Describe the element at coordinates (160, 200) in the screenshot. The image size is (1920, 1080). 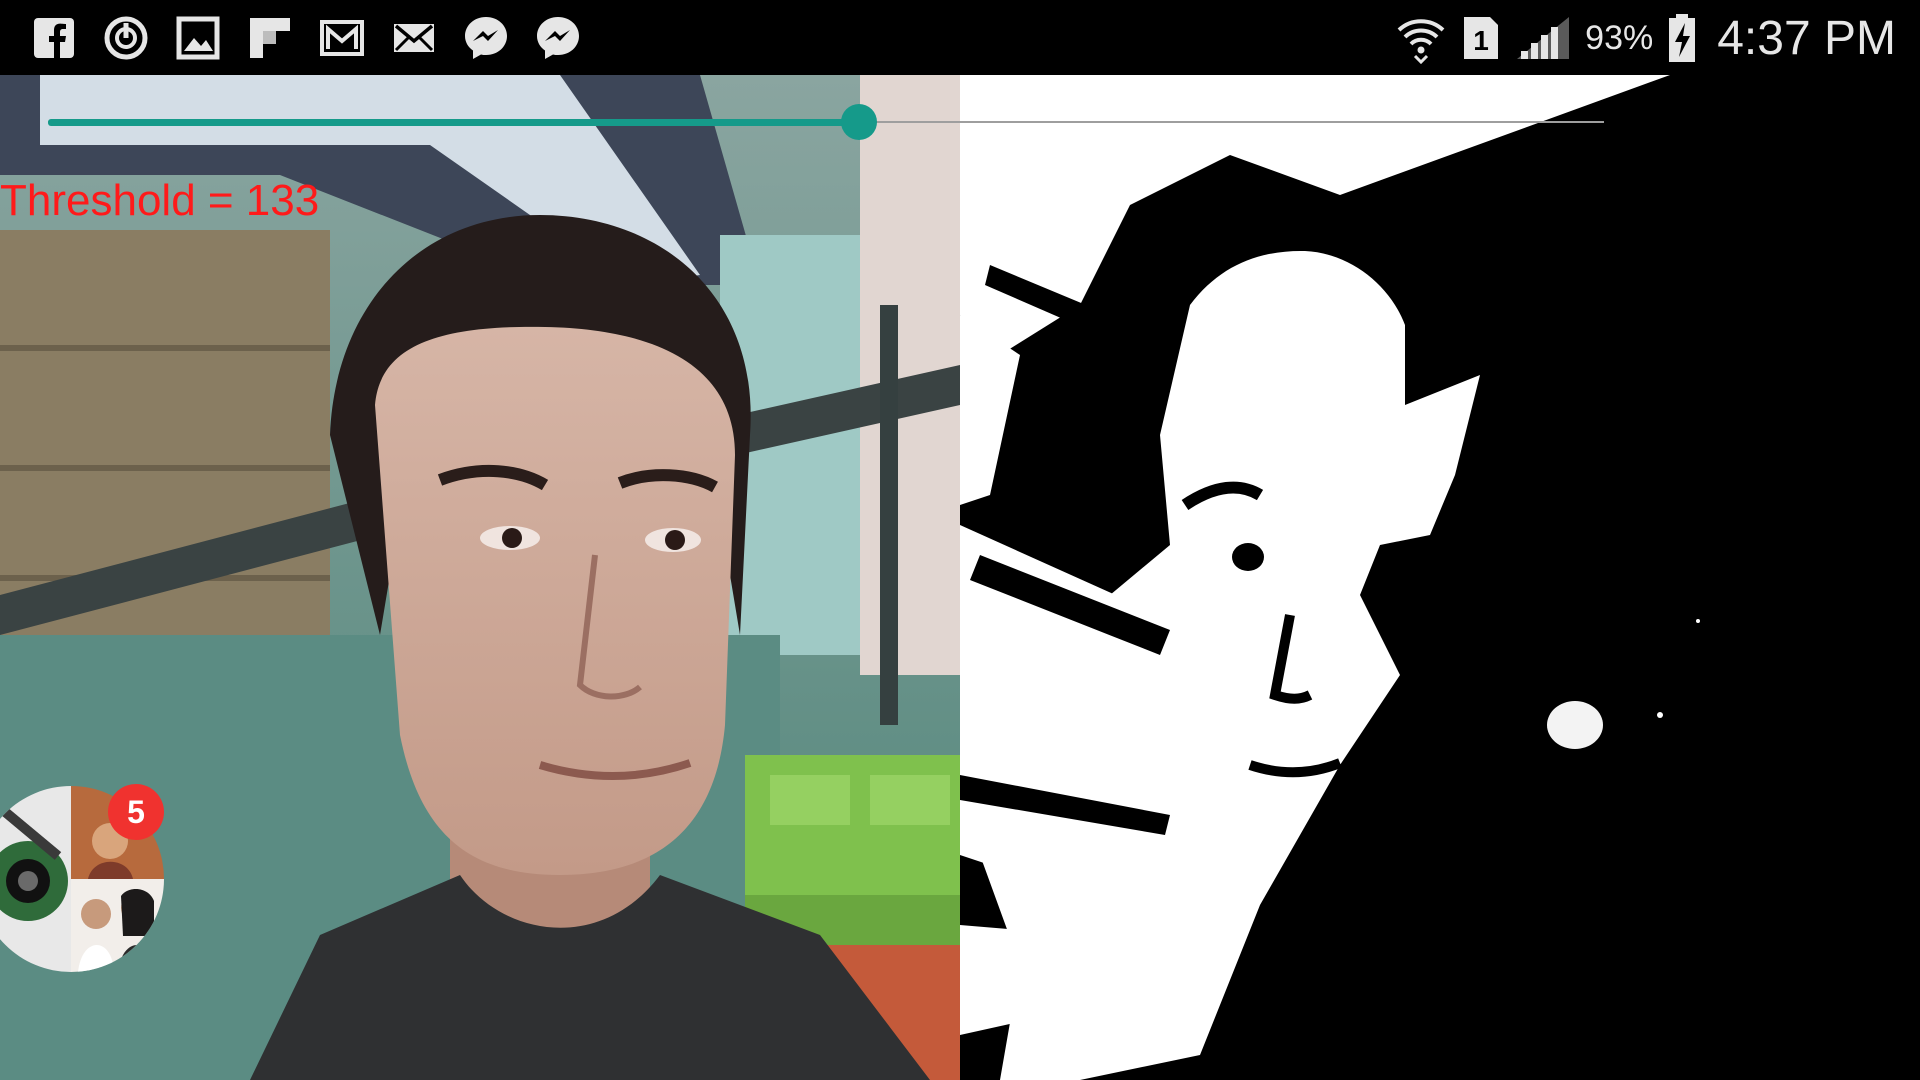
I see `threshold-value-label: Threshold = 133` at that location.